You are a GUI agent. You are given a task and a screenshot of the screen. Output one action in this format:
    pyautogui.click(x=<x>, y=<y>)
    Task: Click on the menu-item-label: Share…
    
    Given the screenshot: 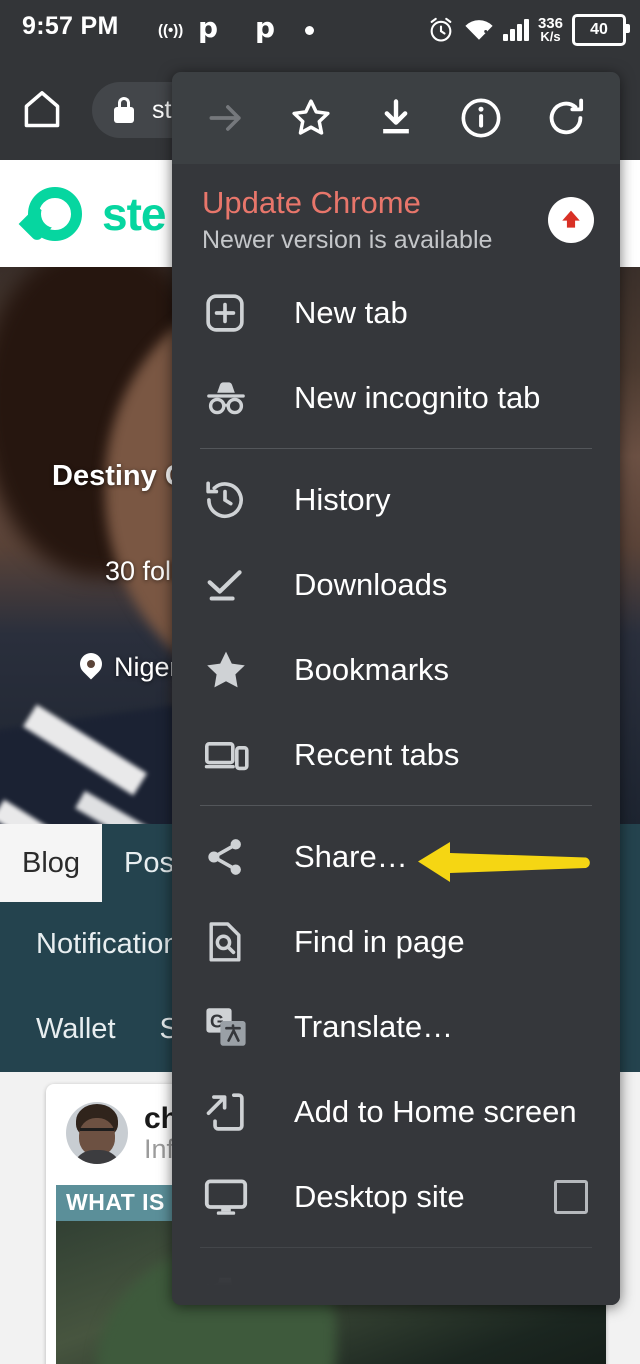 What is the action you would take?
    pyautogui.click(x=351, y=856)
    